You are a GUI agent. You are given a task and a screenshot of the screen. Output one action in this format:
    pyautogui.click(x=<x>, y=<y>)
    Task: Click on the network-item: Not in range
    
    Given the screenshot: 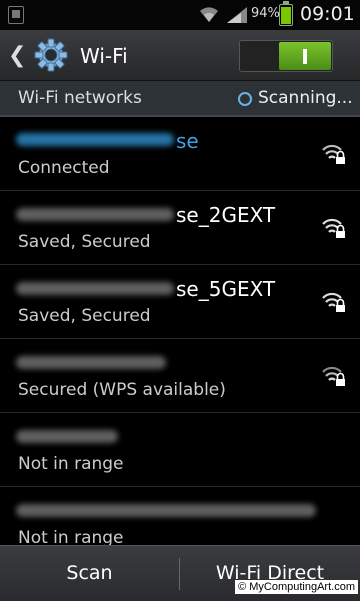 What is the action you would take?
    pyautogui.click(x=180, y=450)
    